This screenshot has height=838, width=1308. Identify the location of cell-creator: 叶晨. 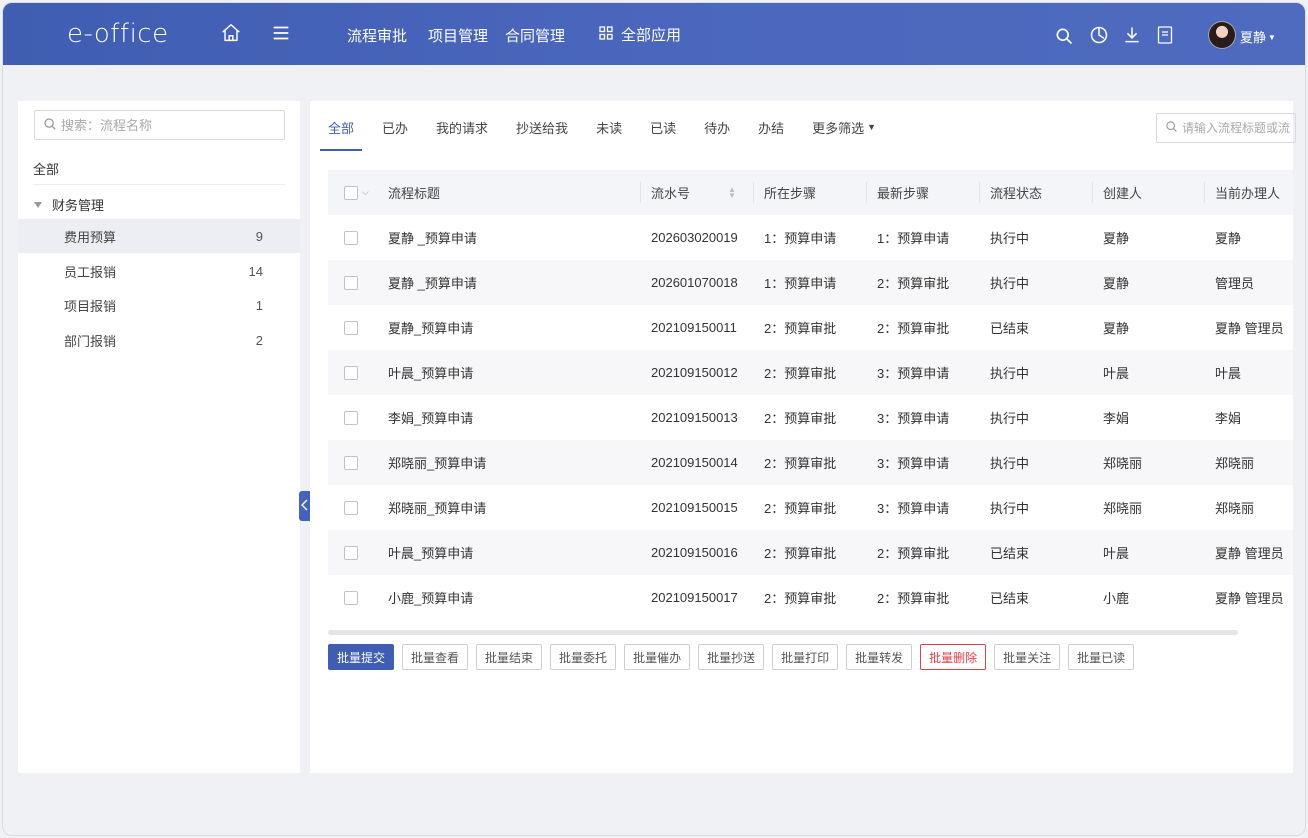
(1116, 373).